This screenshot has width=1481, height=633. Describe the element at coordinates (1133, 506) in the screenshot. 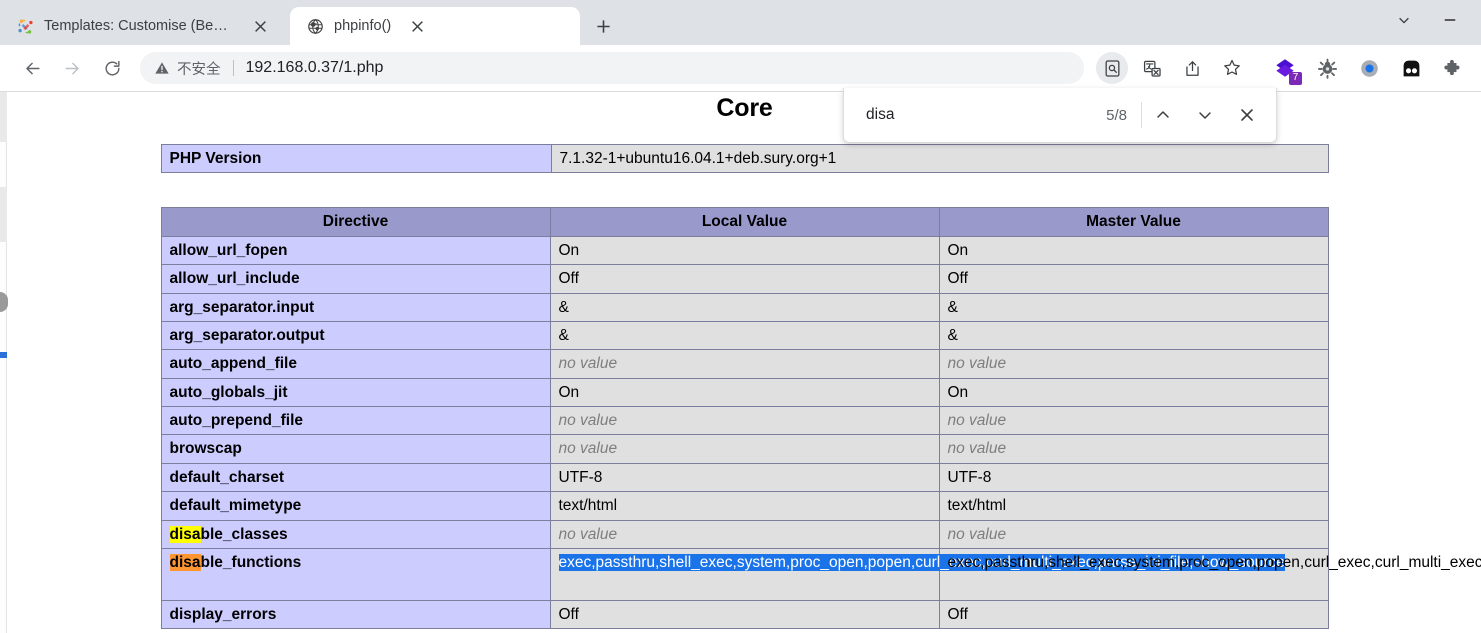

I see `master-value: text/html` at that location.